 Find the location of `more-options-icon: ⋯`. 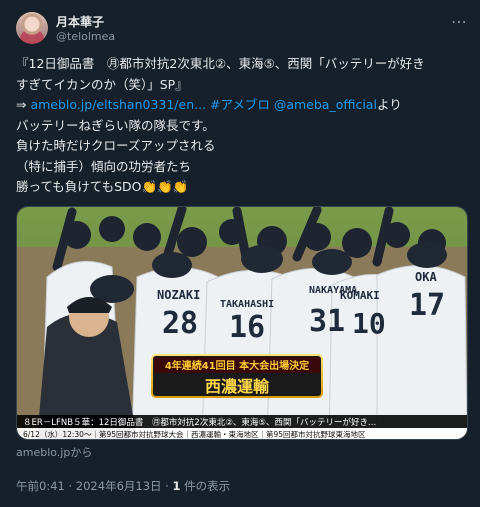

more-options-icon: ⋯ is located at coordinates (459, 21).